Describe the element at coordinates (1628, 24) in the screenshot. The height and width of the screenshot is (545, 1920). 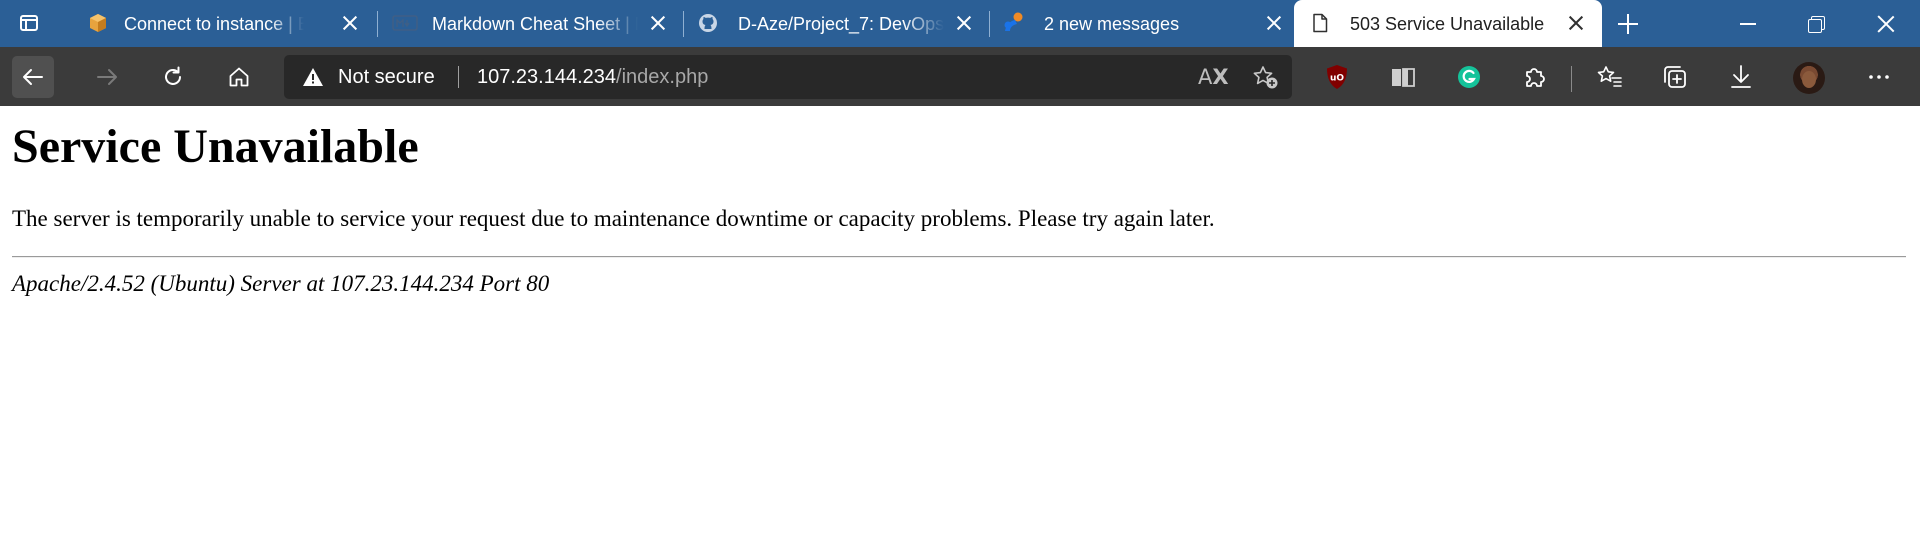
I see `new-tab-icon` at that location.